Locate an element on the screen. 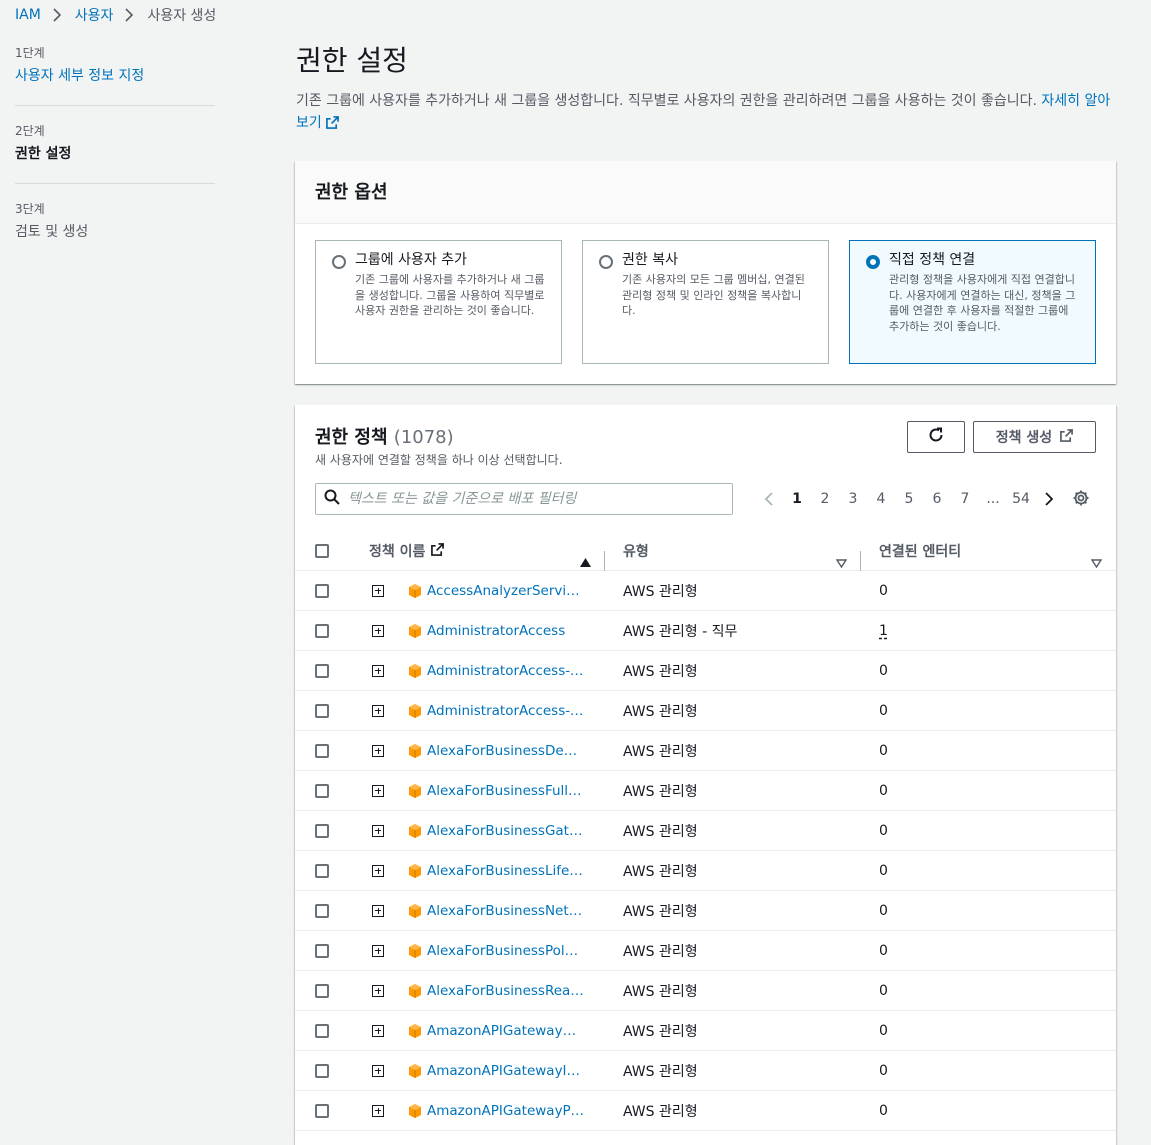 Image resolution: width=1151 pixels, height=1145 pixels. radio-button-selected is located at coordinates (873, 262).